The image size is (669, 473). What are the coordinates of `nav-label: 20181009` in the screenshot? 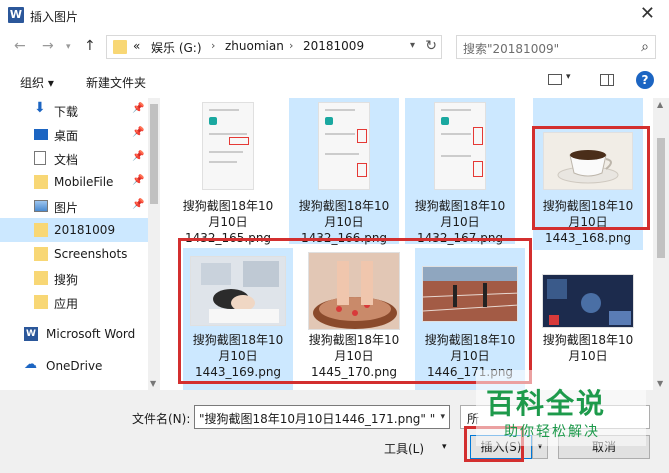 It's located at (85, 230).